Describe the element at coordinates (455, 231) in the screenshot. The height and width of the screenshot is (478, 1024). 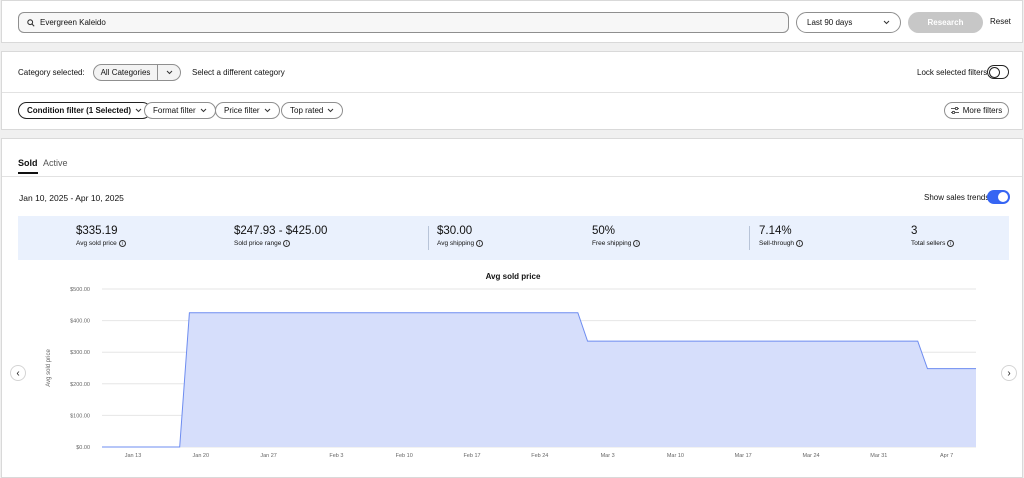
I see `stat-value: $30.00` at that location.